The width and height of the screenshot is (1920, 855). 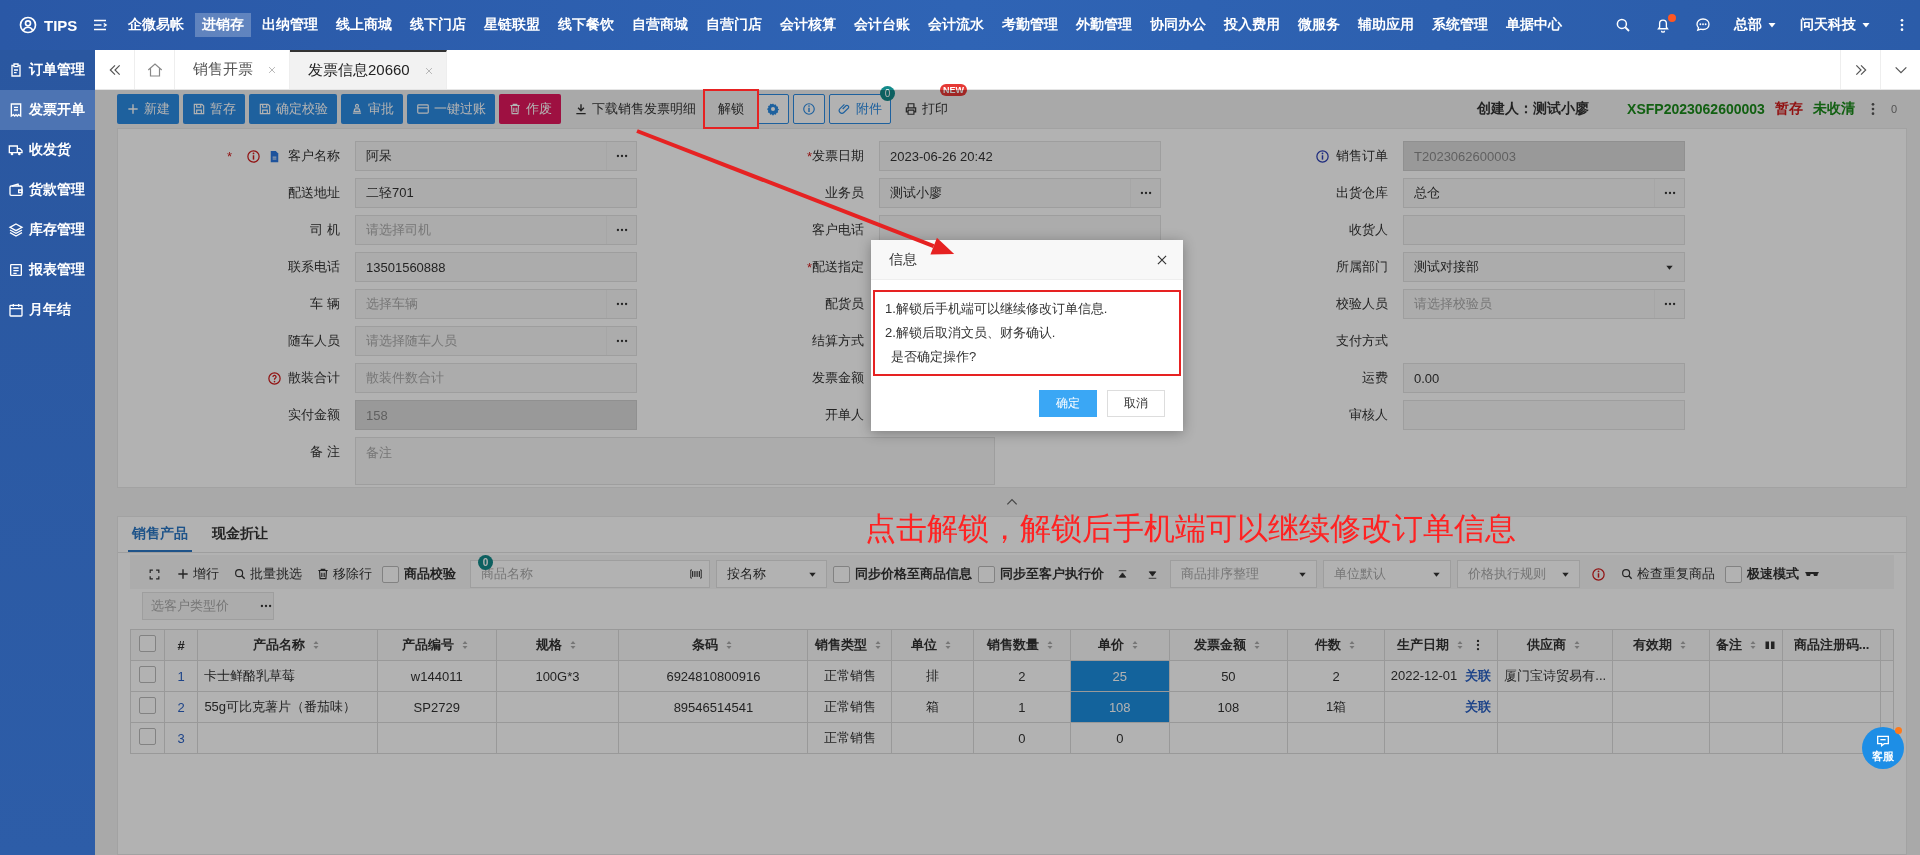 What do you see at coordinates (635, 109) in the screenshot?
I see `download-button: 下载销售发票明细` at bounding box center [635, 109].